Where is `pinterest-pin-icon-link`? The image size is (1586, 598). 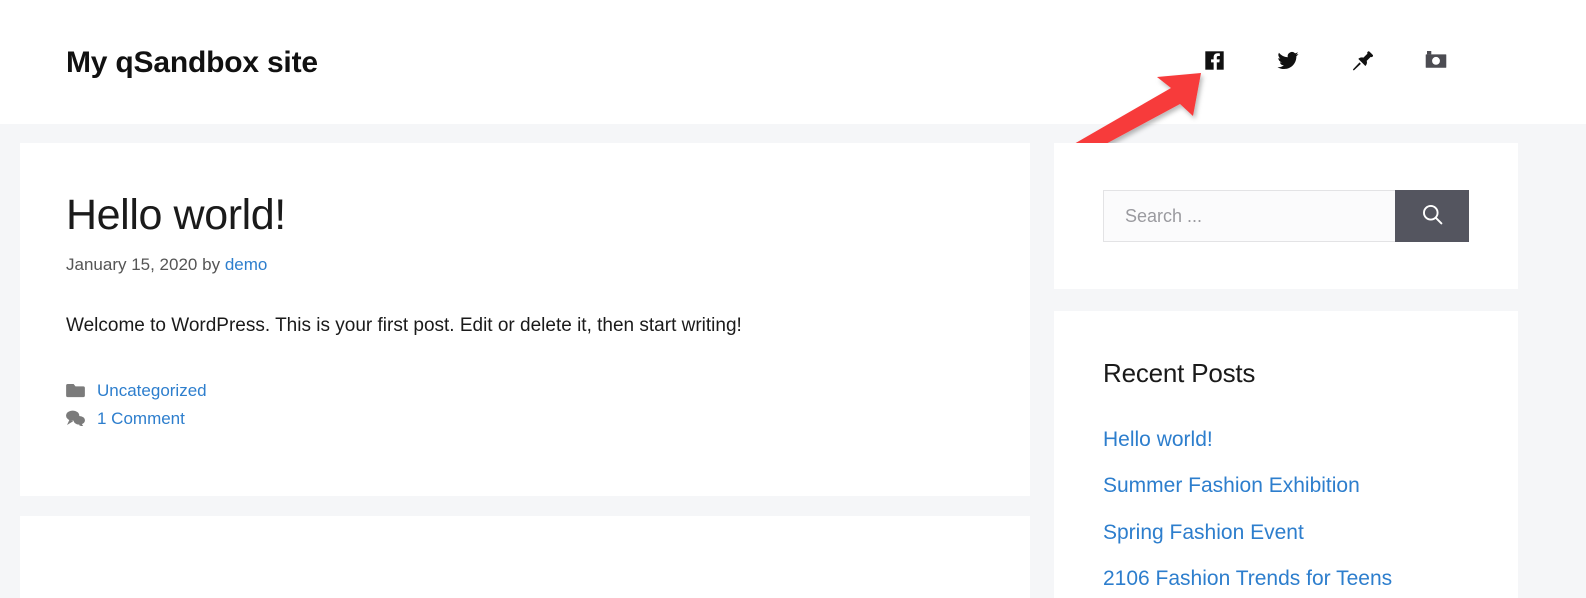
pinterest-pin-icon-link is located at coordinates (1362, 60).